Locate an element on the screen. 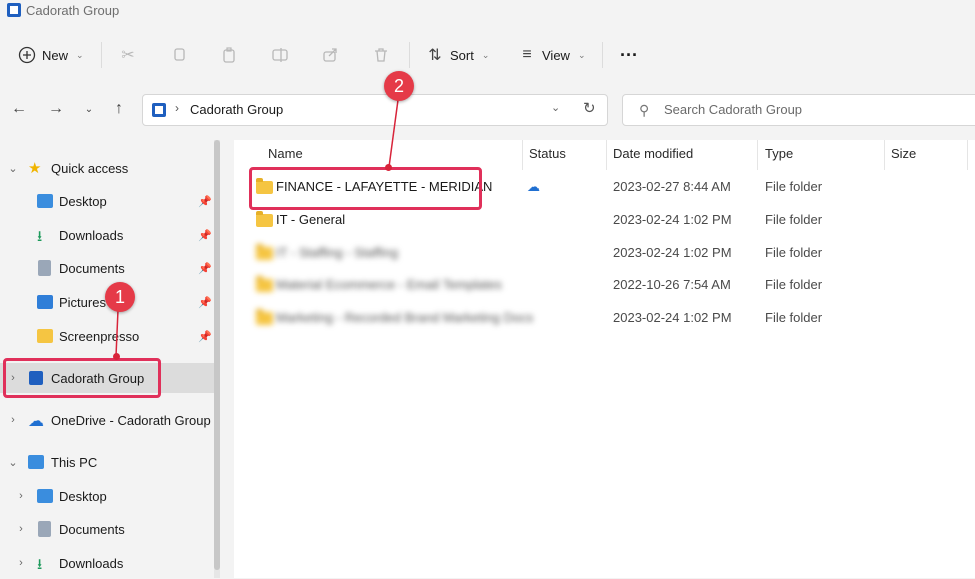  annotation-connectors is located at coordinates (257, 228).